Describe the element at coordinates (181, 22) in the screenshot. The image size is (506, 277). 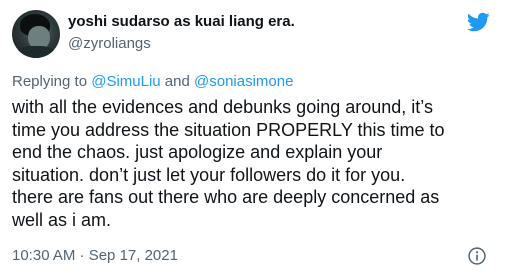
I see `display-name: yoshi sudarso as kuai liang era.` at that location.